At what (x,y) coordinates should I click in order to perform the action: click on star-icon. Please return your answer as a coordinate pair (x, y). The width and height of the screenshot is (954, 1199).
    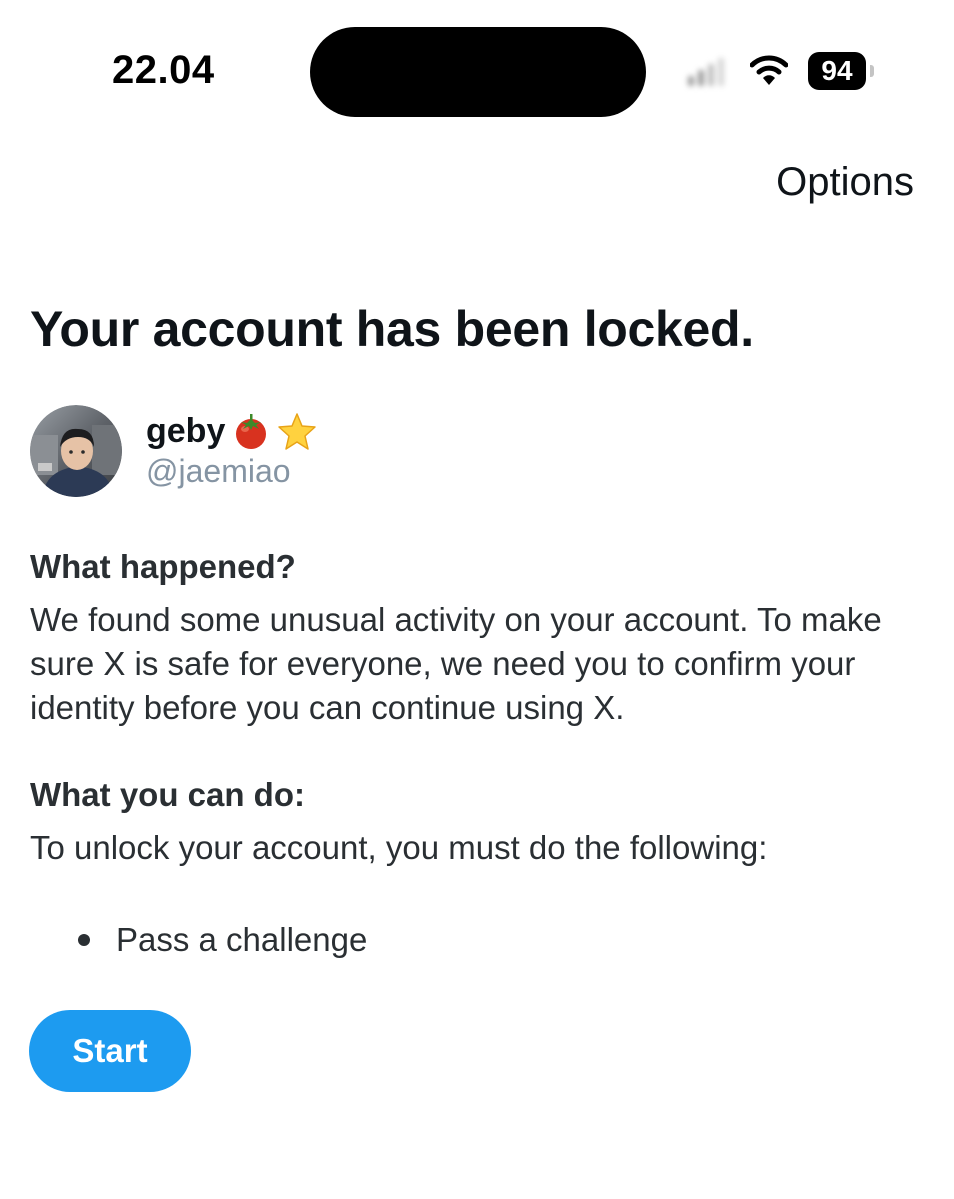
    Looking at the image, I should click on (297, 431).